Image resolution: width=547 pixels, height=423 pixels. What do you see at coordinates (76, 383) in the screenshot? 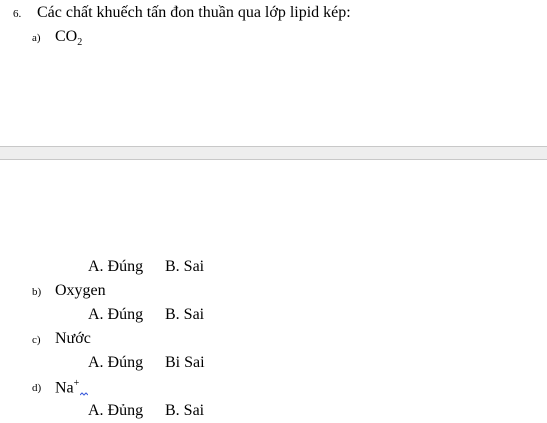
I see `item-d-superscript: +` at bounding box center [76, 383].